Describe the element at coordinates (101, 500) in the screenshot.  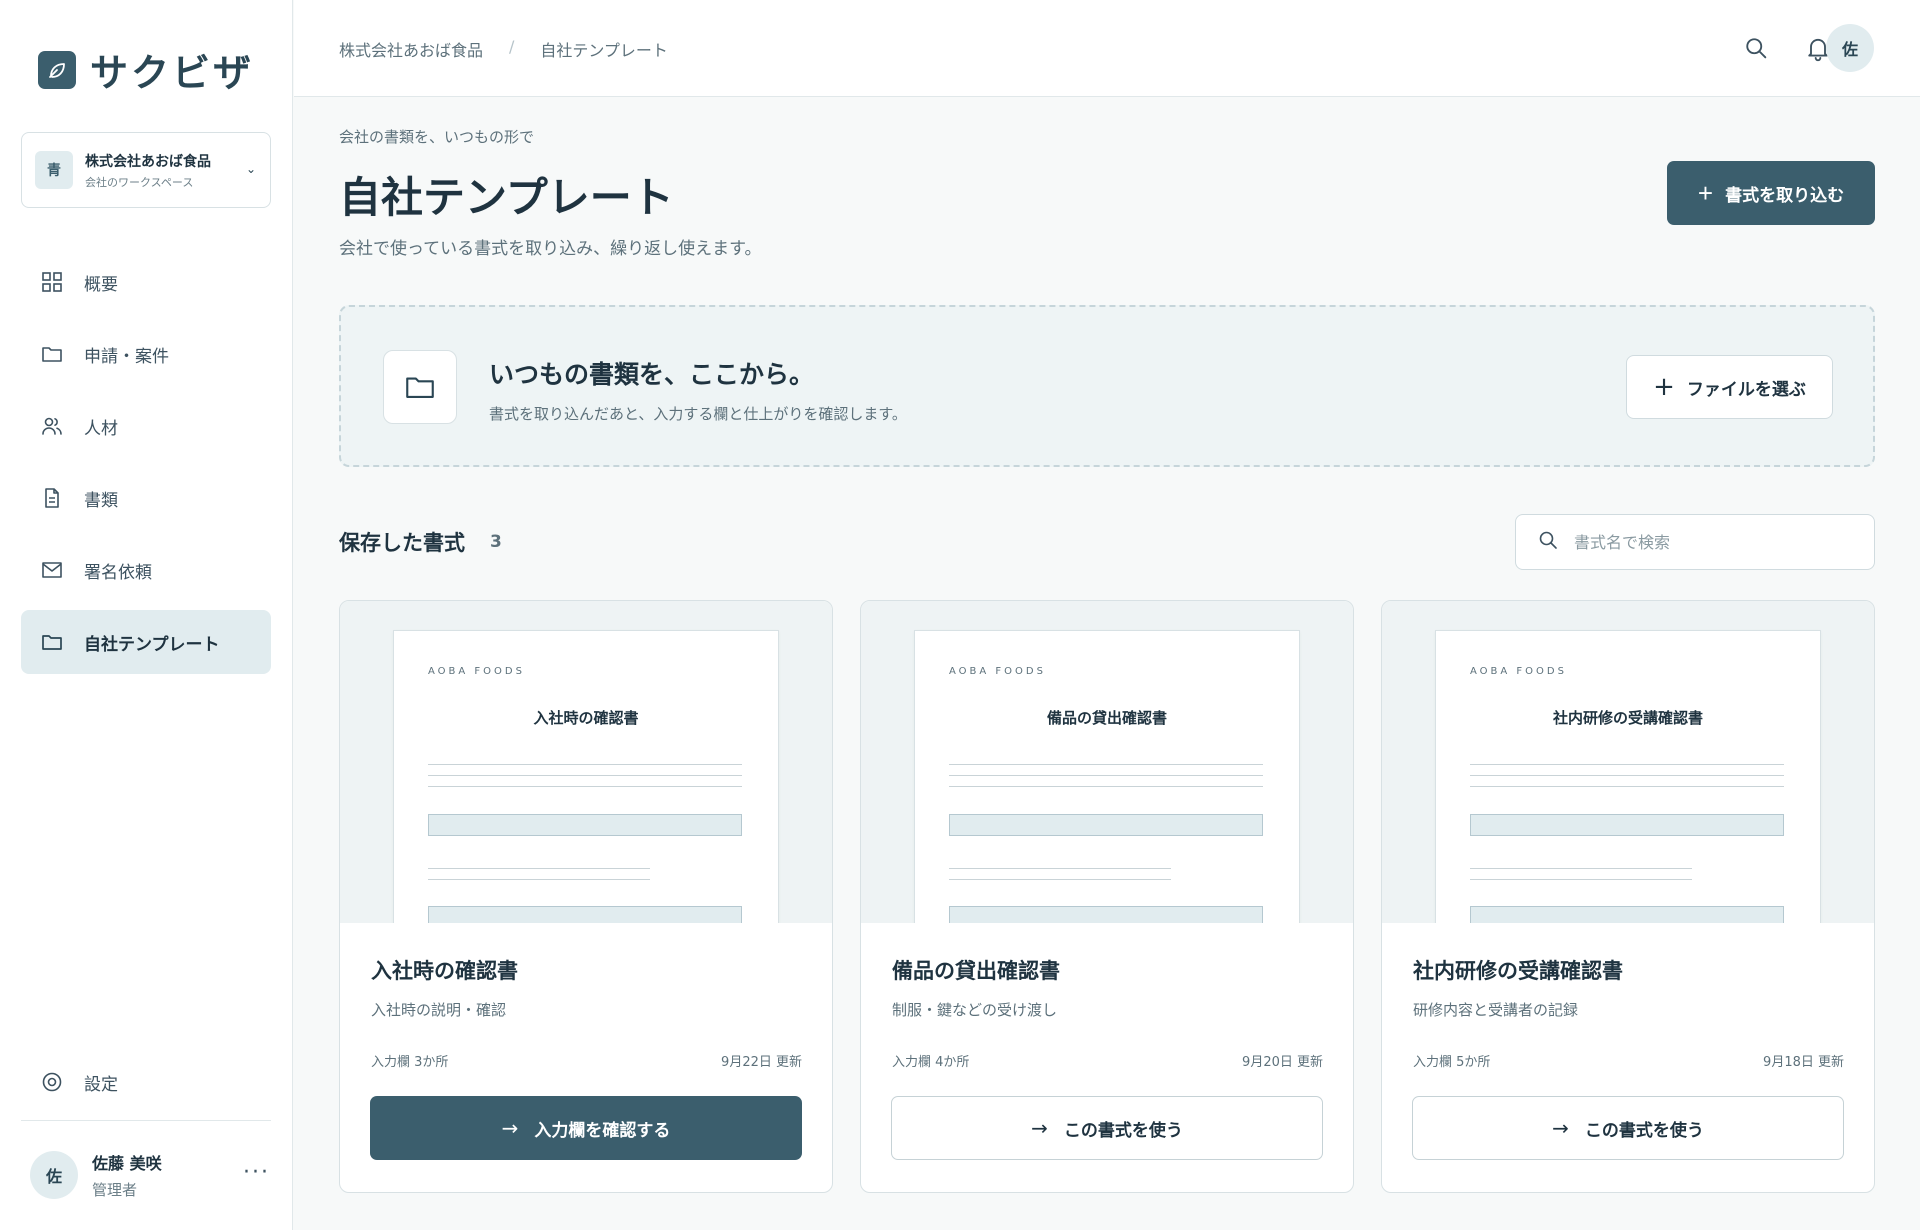
I see `sidebar-item-label: 書類` at that location.